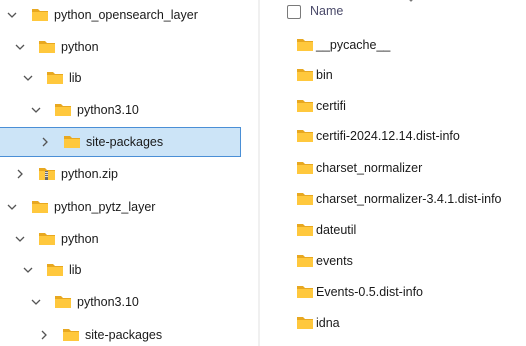 This screenshot has width=526, height=346. I want to click on tree-item-label: python_opensearch_layer, so click(126, 15).